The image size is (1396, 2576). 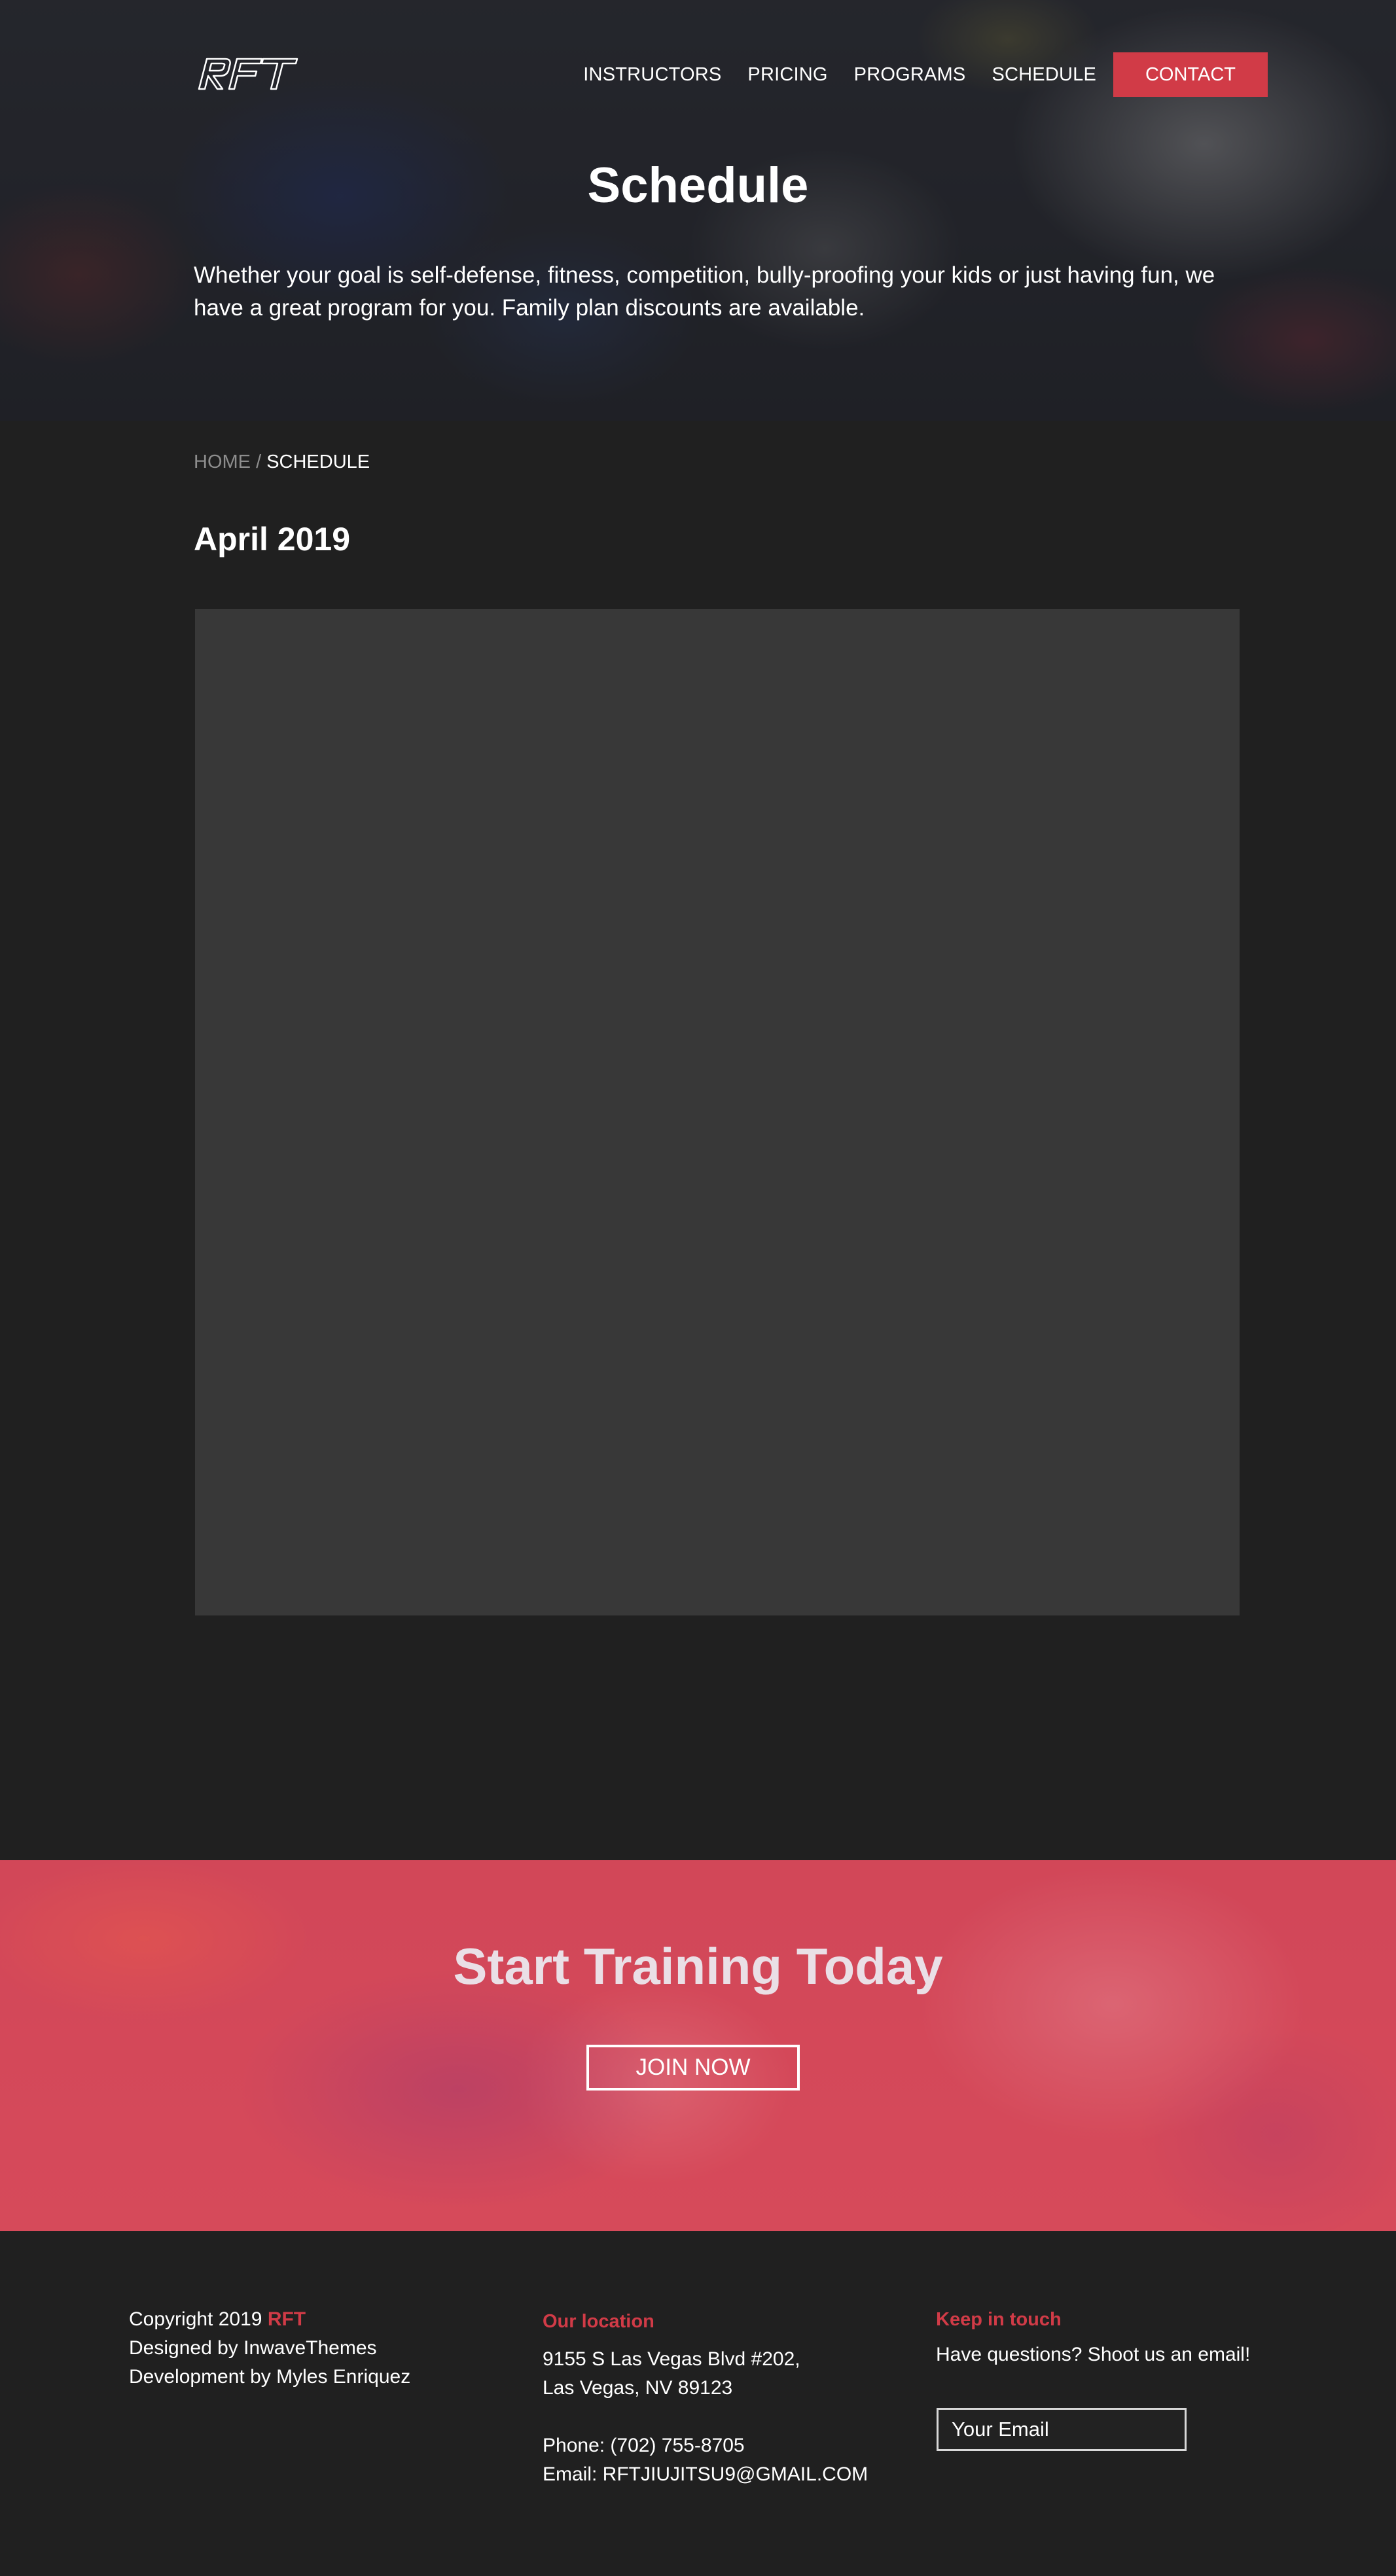 I want to click on cta-title: Start Training Today, so click(x=698, y=1966).